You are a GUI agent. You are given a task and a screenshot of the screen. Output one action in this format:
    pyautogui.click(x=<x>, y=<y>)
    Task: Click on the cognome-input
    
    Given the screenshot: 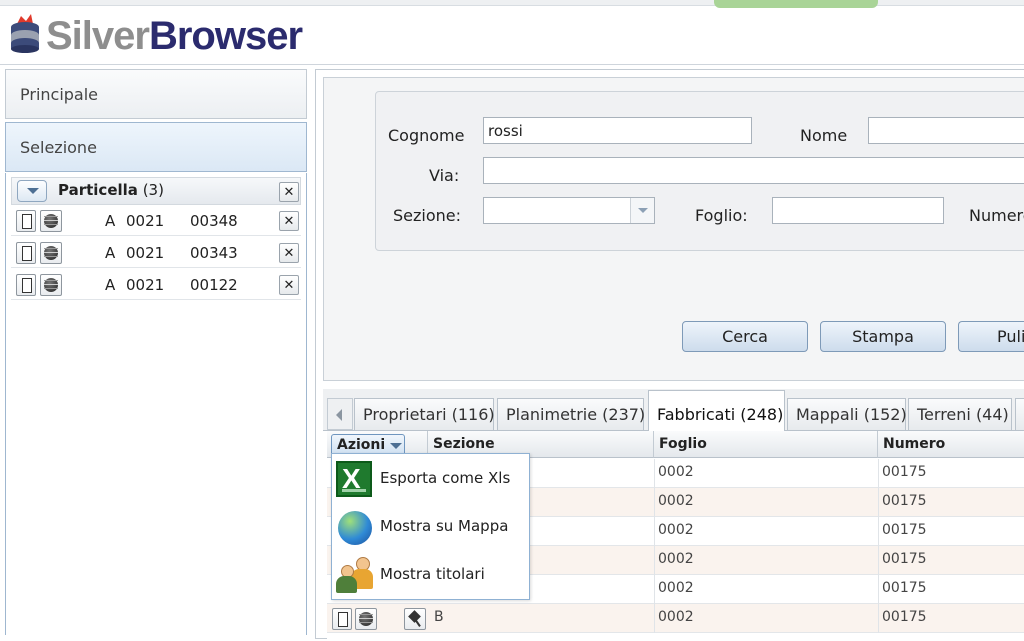 What is the action you would take?
    pyautogui.click(x=617, y=130)
    